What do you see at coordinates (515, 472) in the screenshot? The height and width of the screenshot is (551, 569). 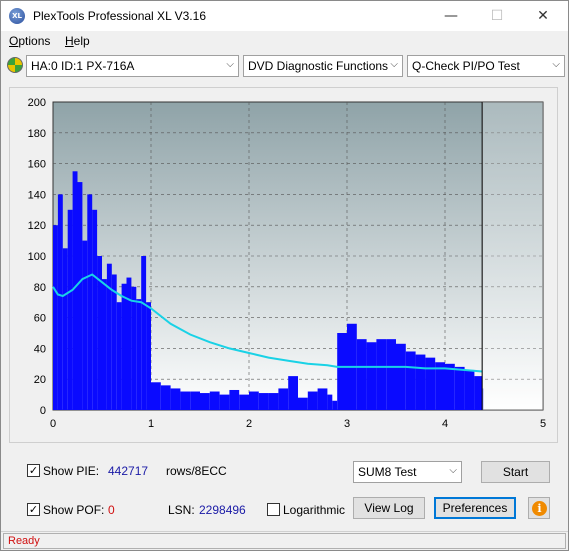 I see `start-button: Start` at bounding box center [515, 472].